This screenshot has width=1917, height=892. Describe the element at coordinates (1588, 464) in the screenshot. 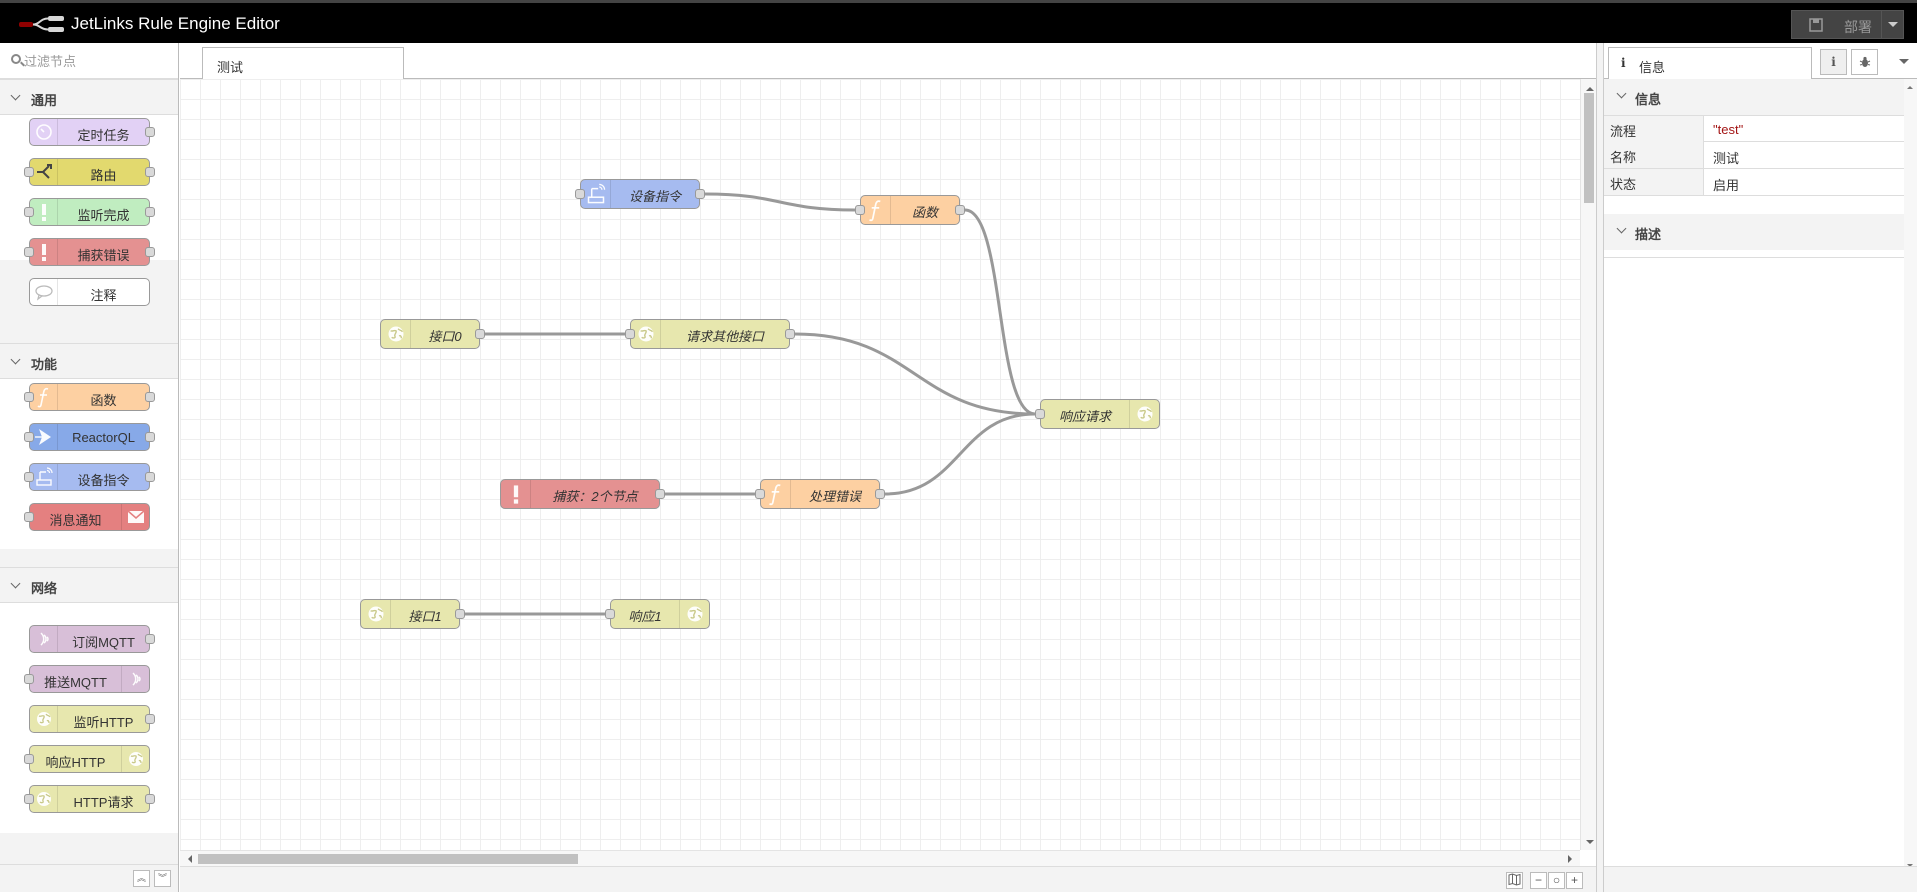

I see `canvas-vertical-scrollbar` at that location.